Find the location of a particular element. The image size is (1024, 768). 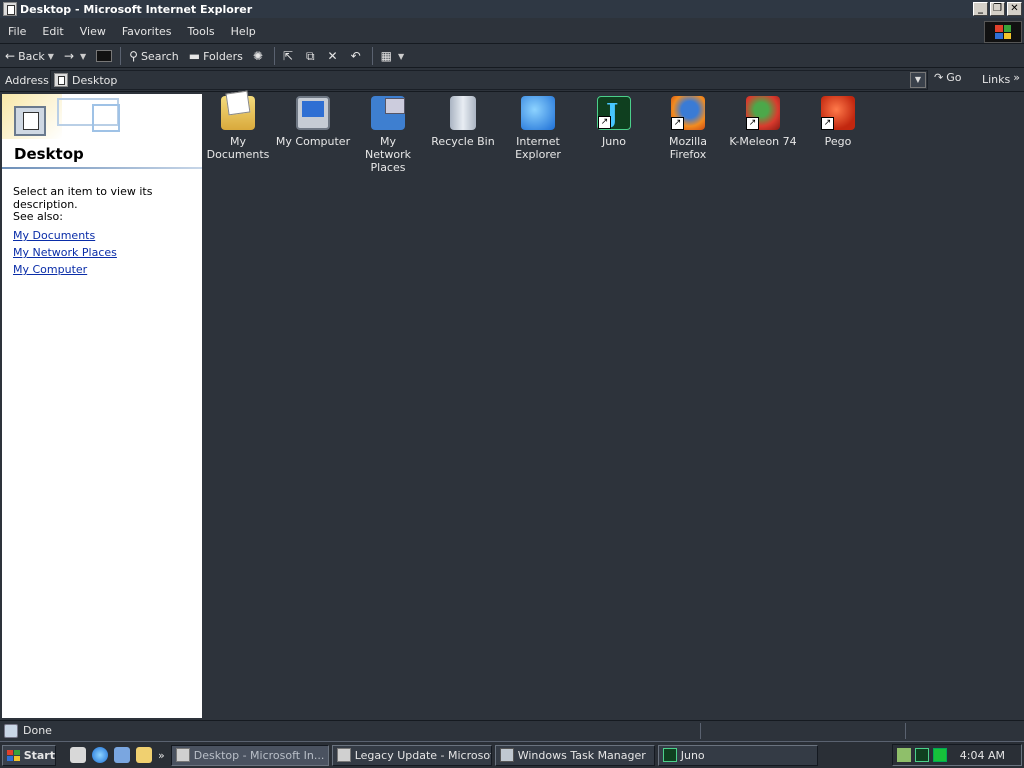

quick-launch-chevron-icon: » is located at coordinates (161, 755).